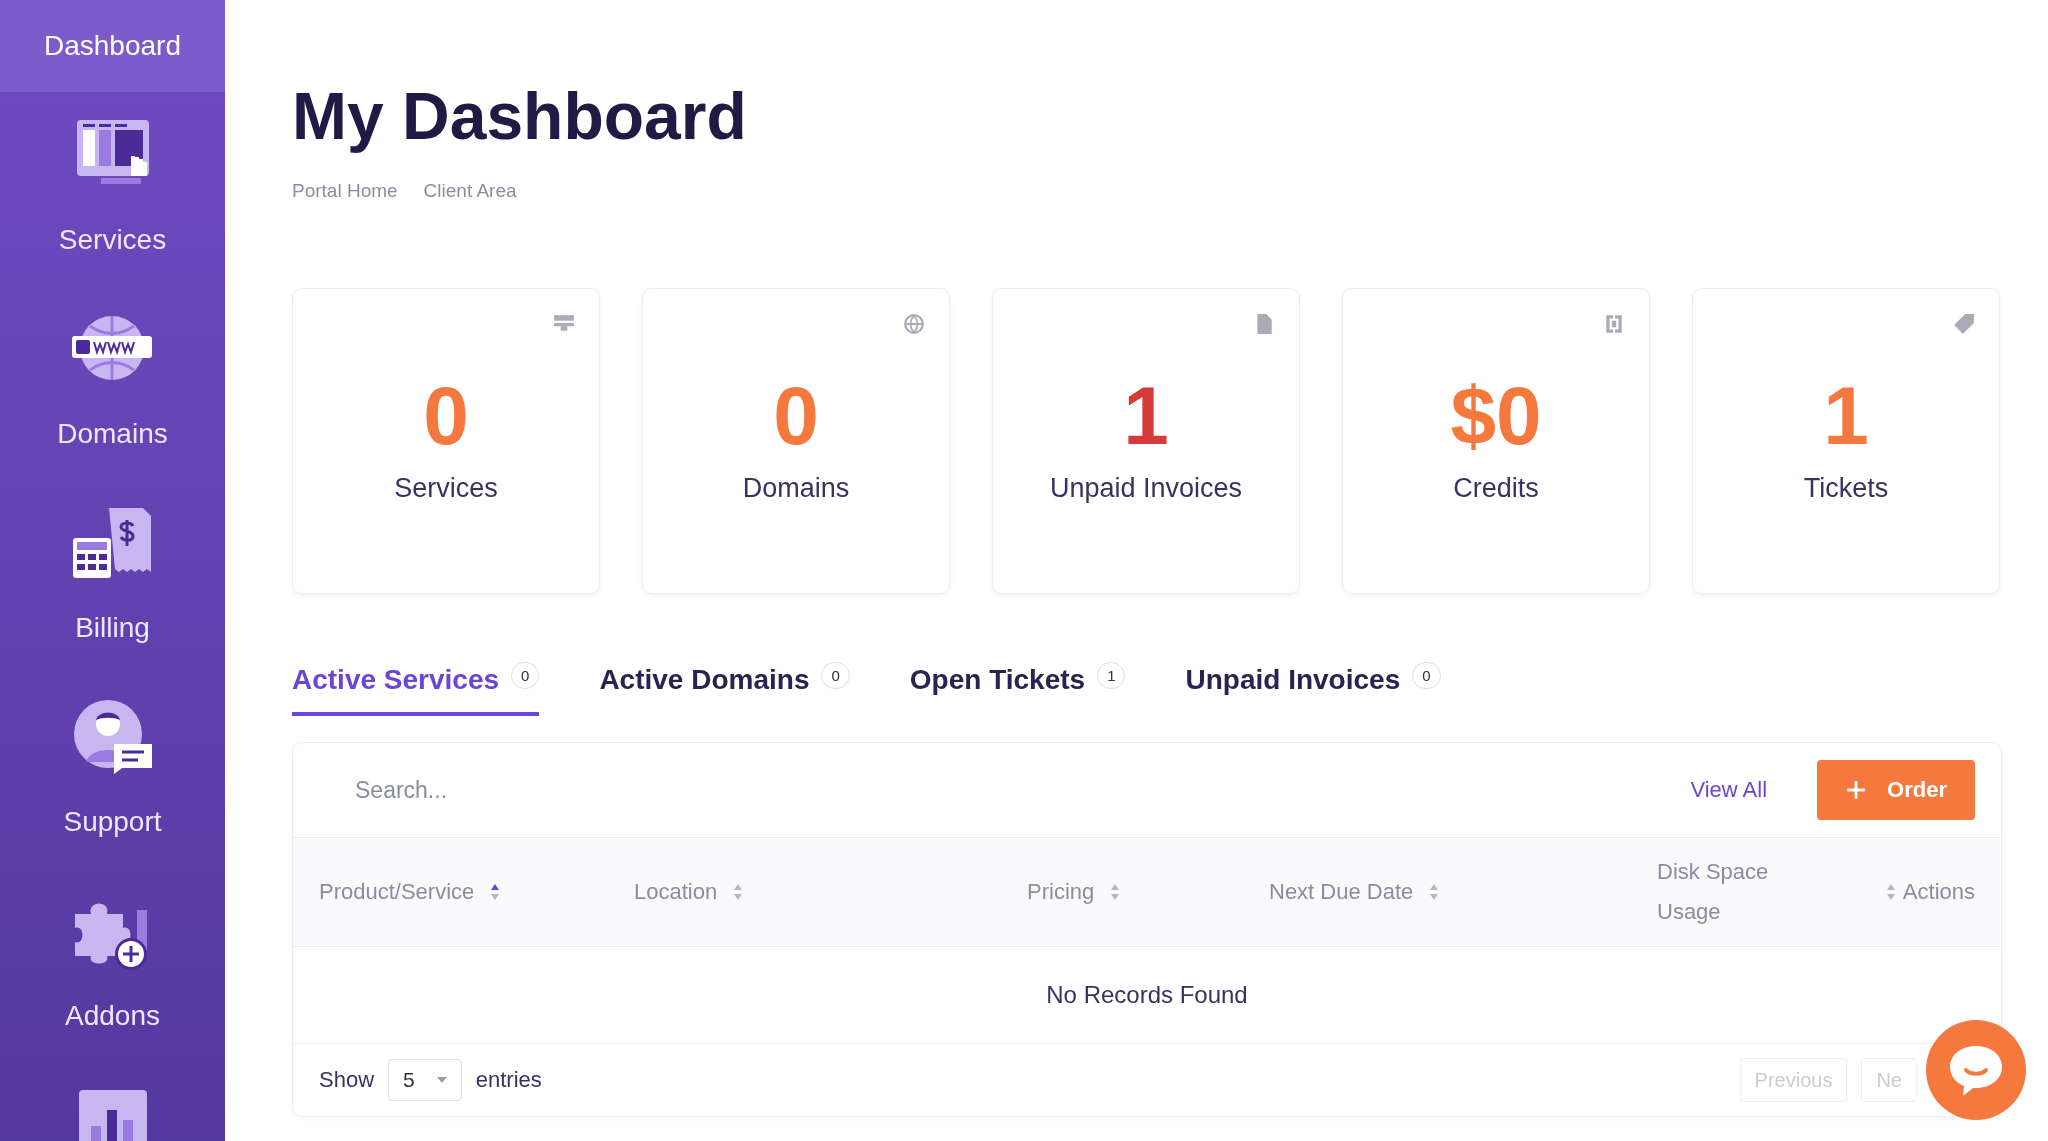 The height and width of the screenshot is (1141, 2048). Describe the element at coordinates (796, 488) in the screenshot. I see `stat-label: Domains` at that location.